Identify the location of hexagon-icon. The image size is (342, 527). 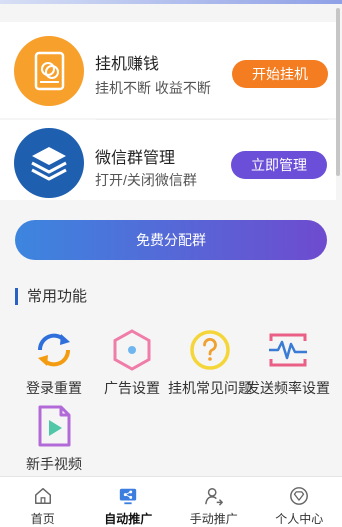
(132, 350).